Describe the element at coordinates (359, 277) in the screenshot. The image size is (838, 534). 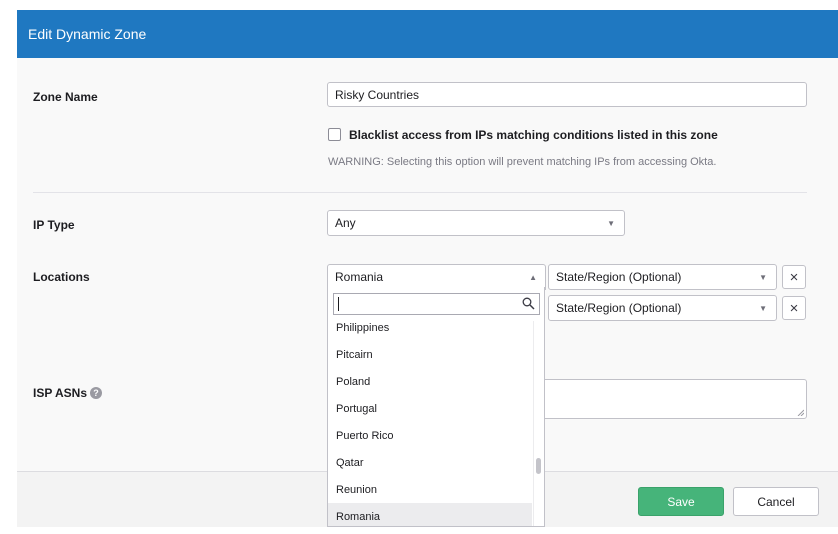
I see `country-select-1-value: Romania` at that location.